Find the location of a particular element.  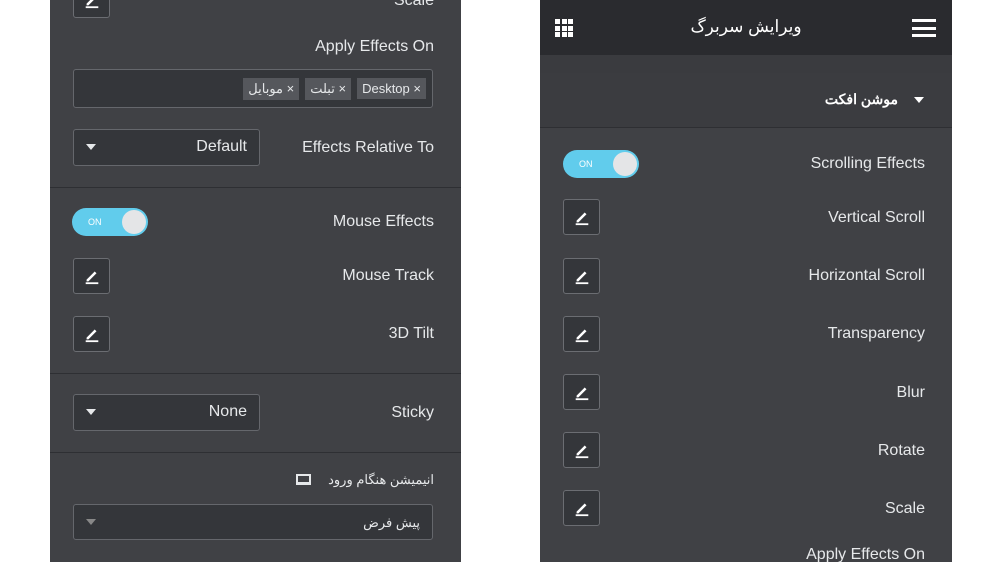

section-header-motion-effects: موشن افکت is located at coordinates (746, 100).